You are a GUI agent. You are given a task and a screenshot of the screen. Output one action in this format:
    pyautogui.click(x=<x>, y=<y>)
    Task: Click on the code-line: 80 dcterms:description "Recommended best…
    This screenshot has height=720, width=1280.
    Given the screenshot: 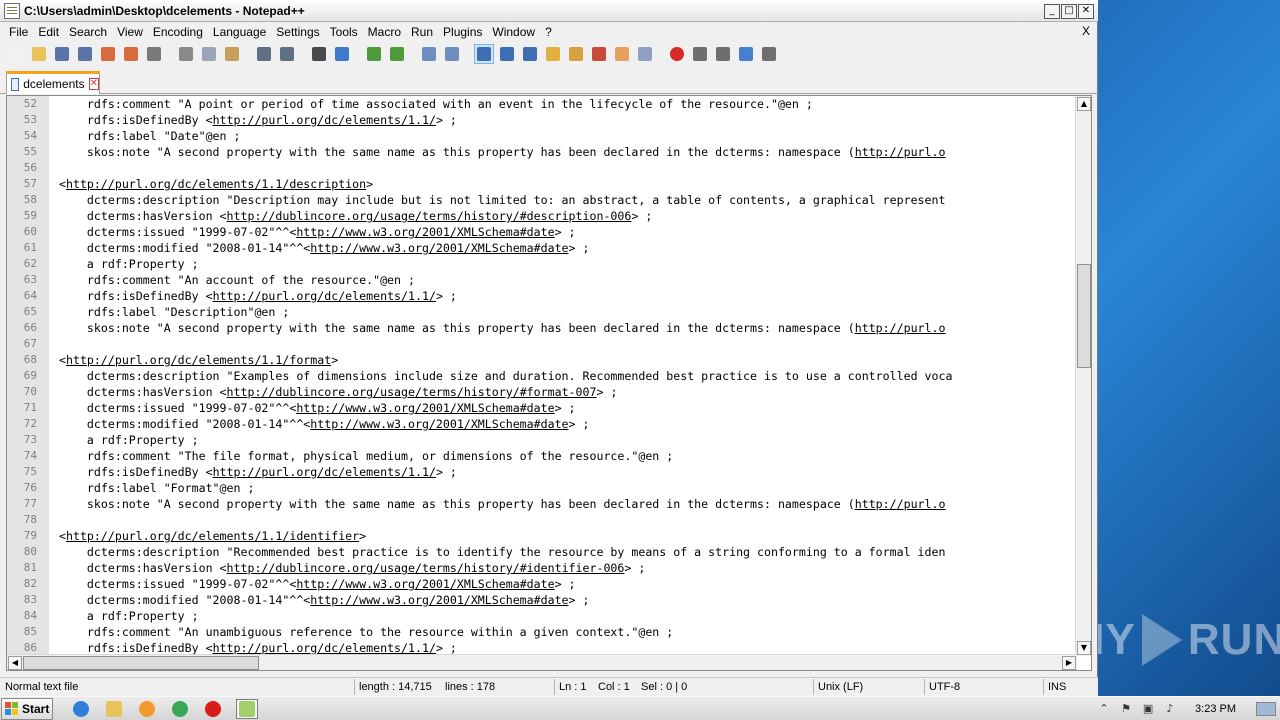 What is the action you would take?
    pyautogui.click(x=542, y=552)
    